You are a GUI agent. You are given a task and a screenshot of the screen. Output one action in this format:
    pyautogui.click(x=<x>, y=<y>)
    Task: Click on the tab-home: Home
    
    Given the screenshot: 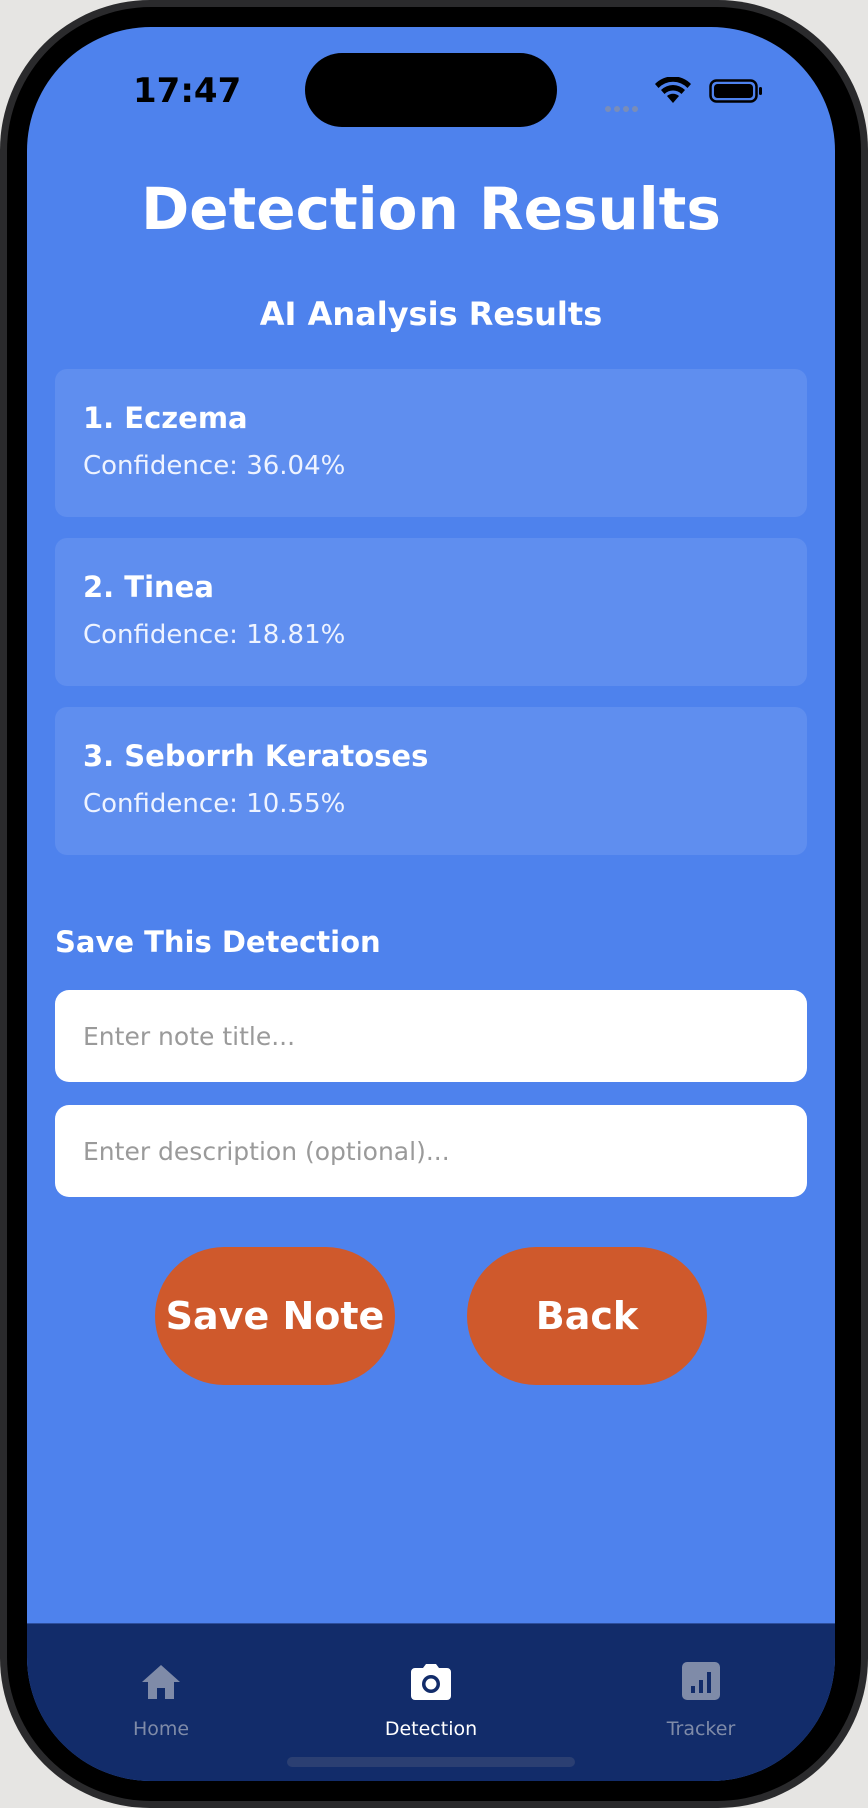 What is the action you would take?
    pyautogui.click(x=161, y=1689)
    